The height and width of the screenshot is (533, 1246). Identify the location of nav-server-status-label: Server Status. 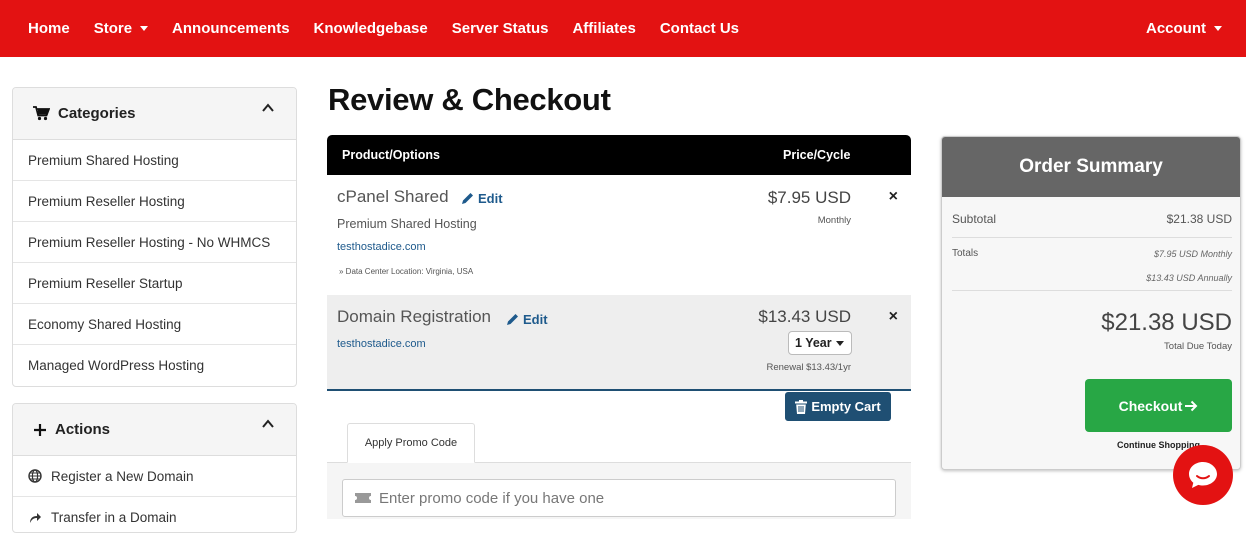
(500, 28).